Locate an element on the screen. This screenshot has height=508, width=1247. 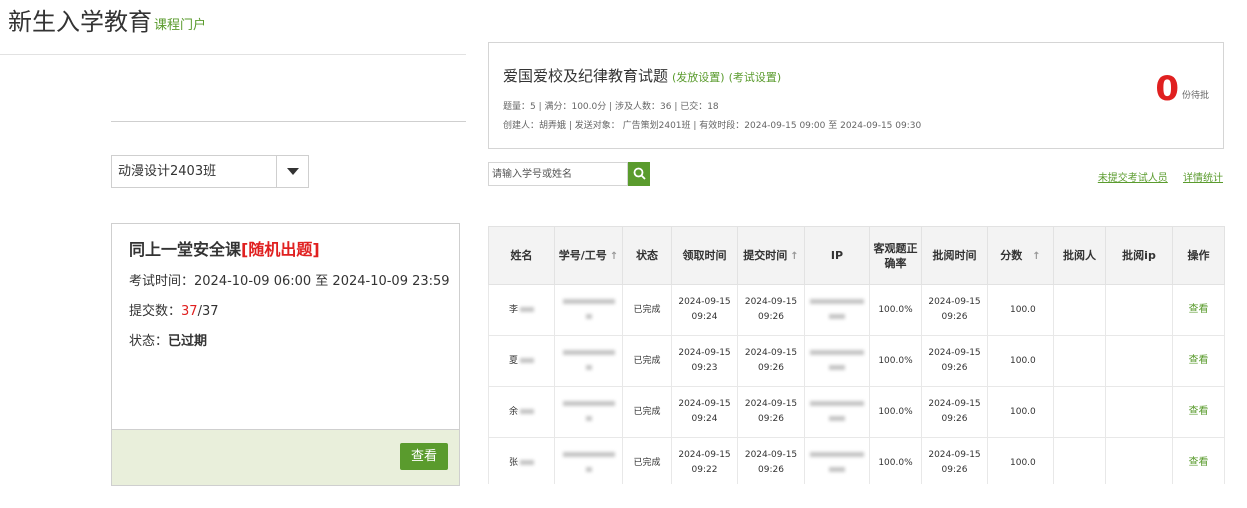
class-select: 动漫设计2403班 is located at coordinates (210, 171).